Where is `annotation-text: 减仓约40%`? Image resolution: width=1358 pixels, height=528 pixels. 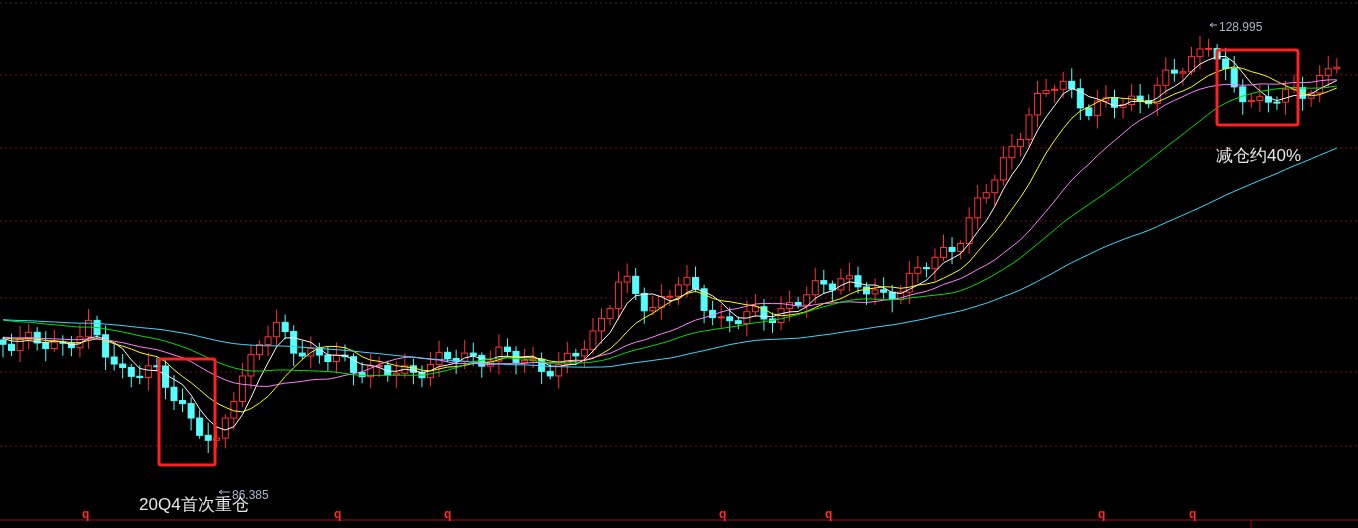 annotation-text: 减仓约40% is located at coordinates (1259, 156).